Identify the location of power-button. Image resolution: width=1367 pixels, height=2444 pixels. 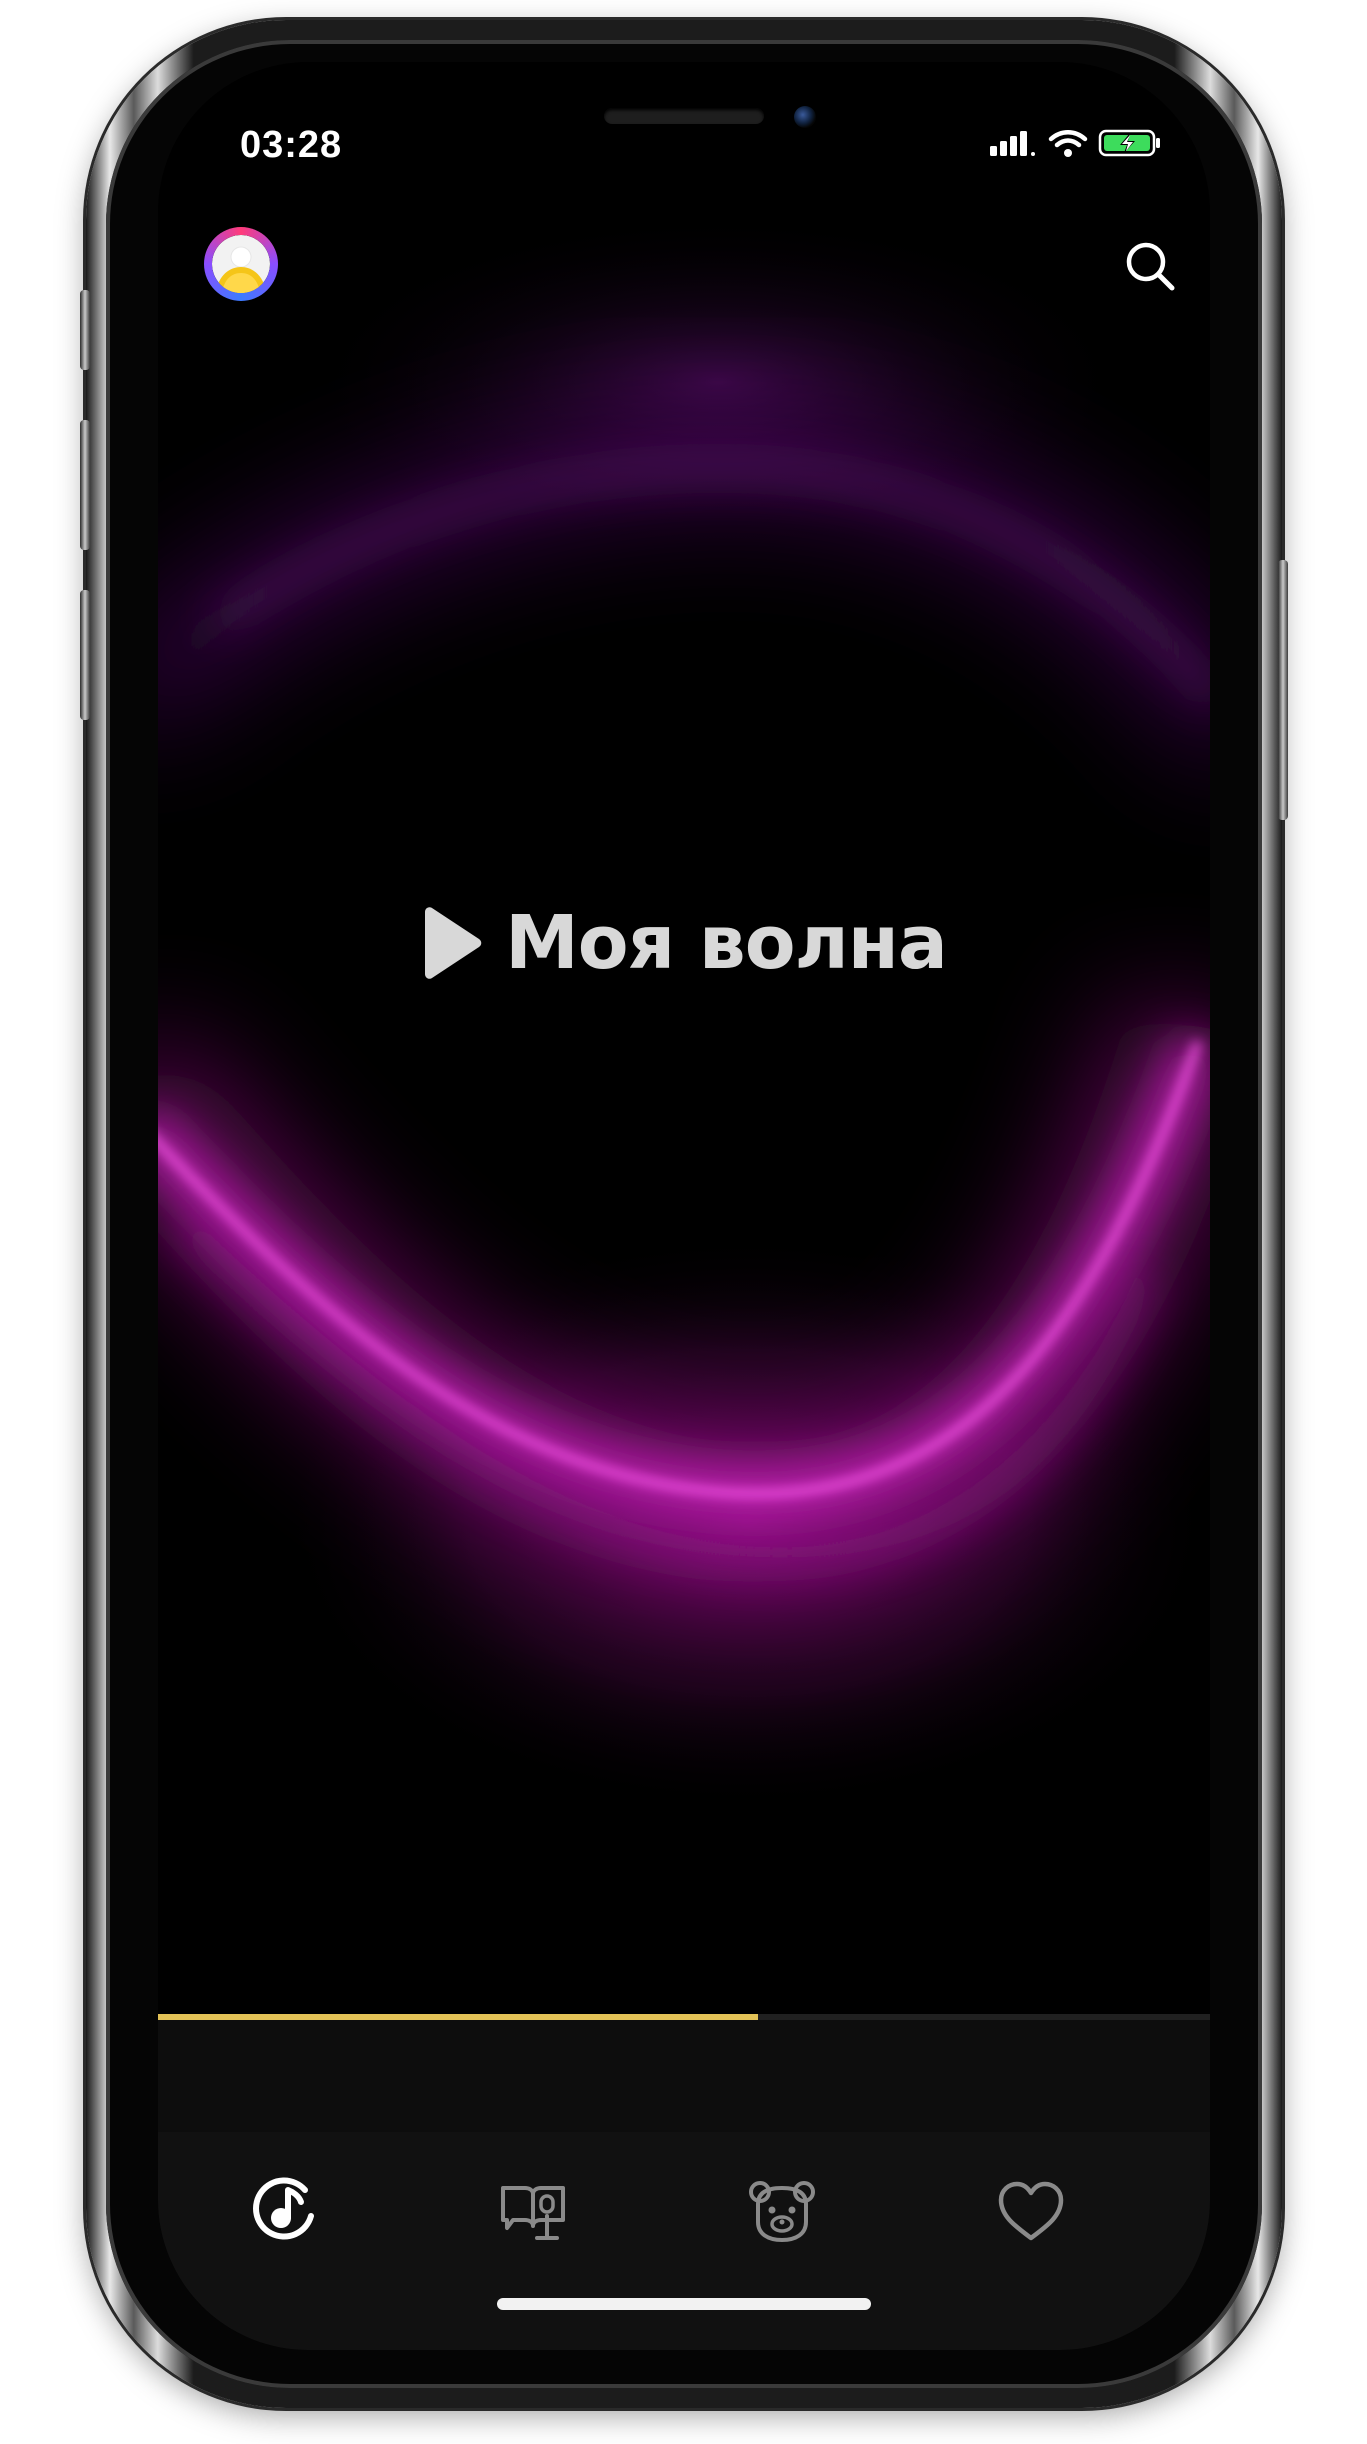
(1283, 690).